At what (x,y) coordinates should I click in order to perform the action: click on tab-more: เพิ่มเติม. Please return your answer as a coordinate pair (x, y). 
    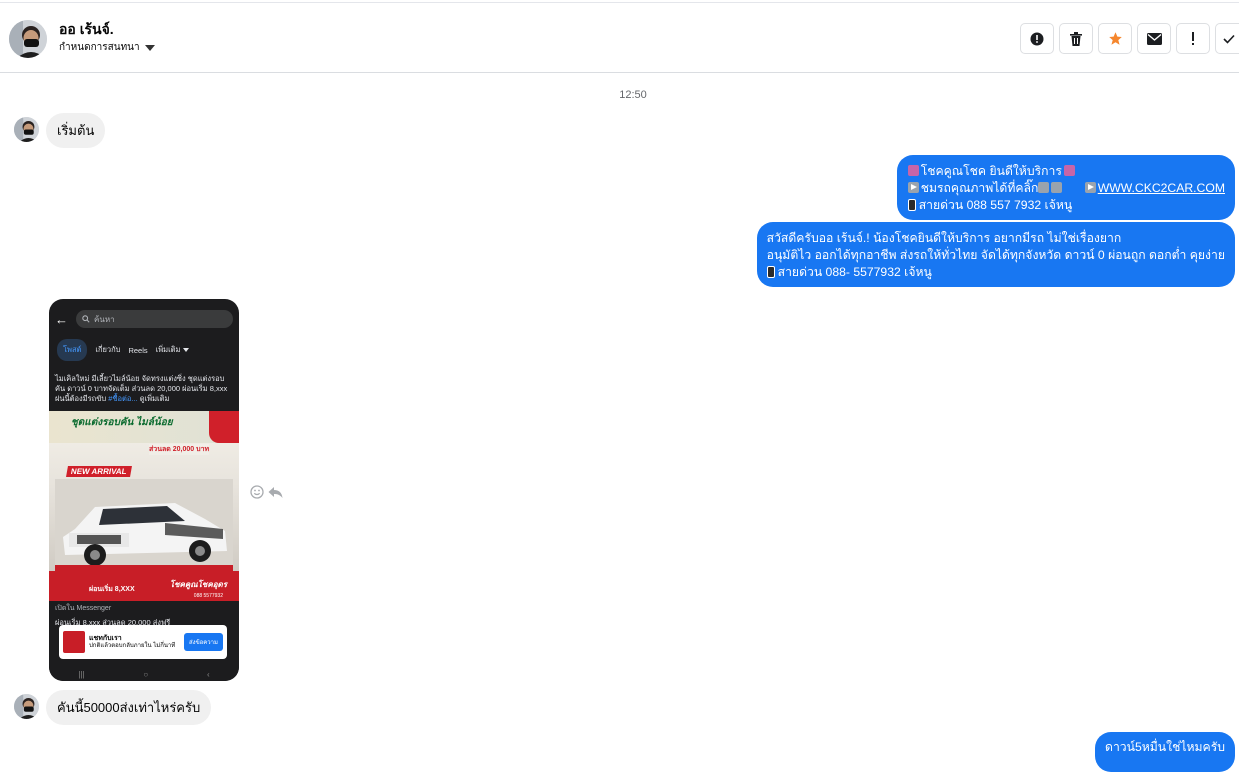
    Looking at the image, I should click on (168, 349).